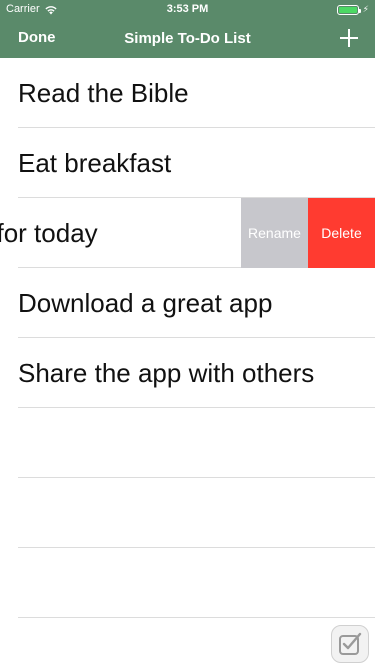  I want to click on app-badge-icon, so click(350, 644).